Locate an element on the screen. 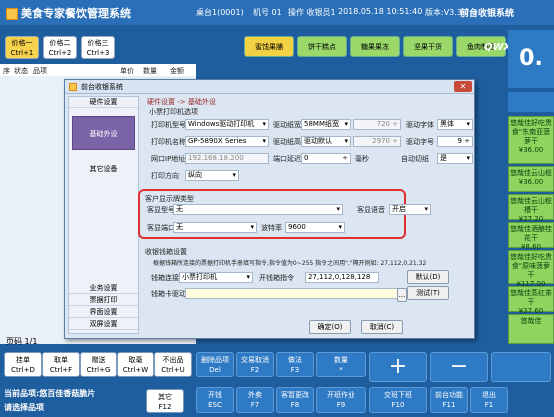  column-header: 品项 is located at coordinates (40, 71).